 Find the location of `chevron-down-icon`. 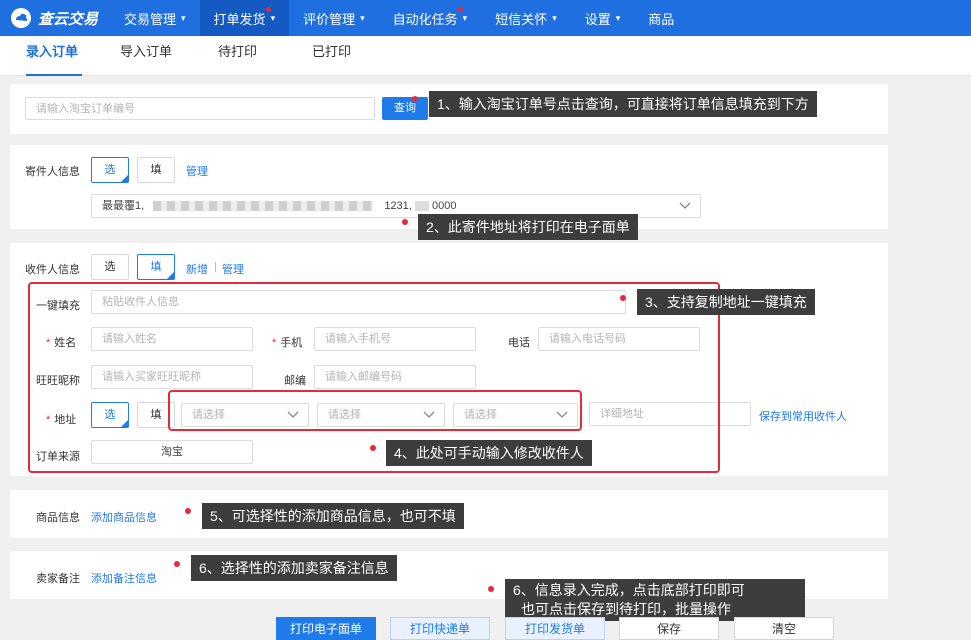

chevron-down-icon is located at coordinates (685, 205).